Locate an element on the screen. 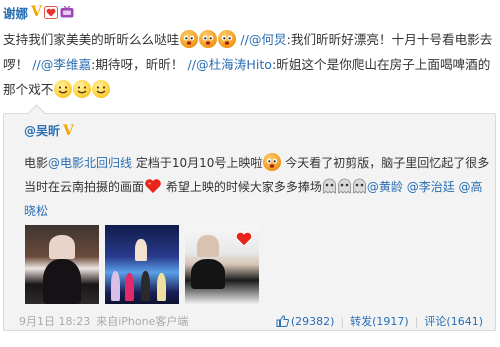 The image size is (500, 347). comment-label: 评论 is located at coordinates (435, 321).